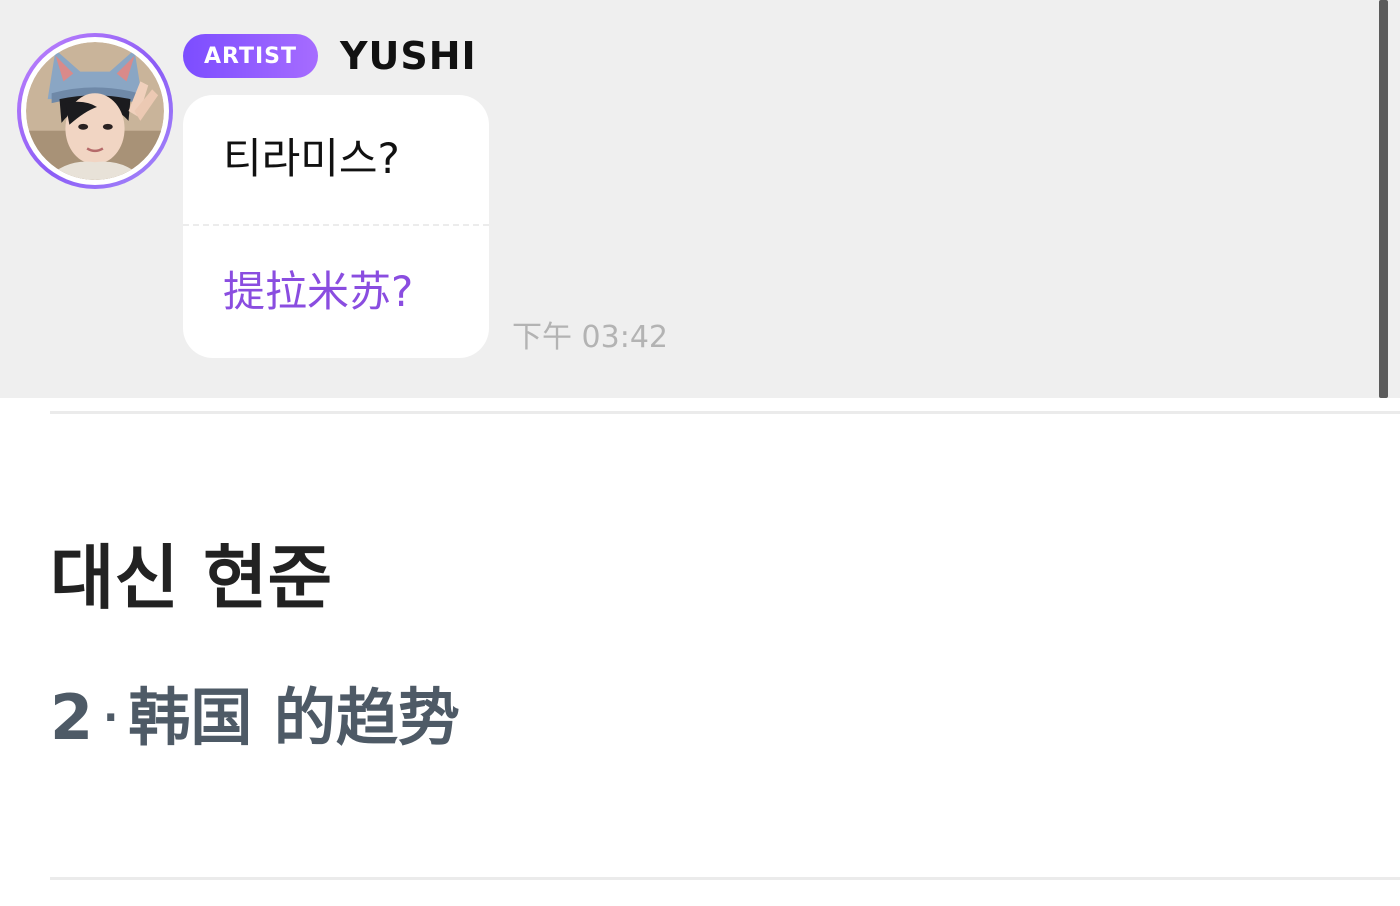  Describe the element at coordinates (250, 56) in the screenshot. I see `artist-badge: ARTIST` at that location.